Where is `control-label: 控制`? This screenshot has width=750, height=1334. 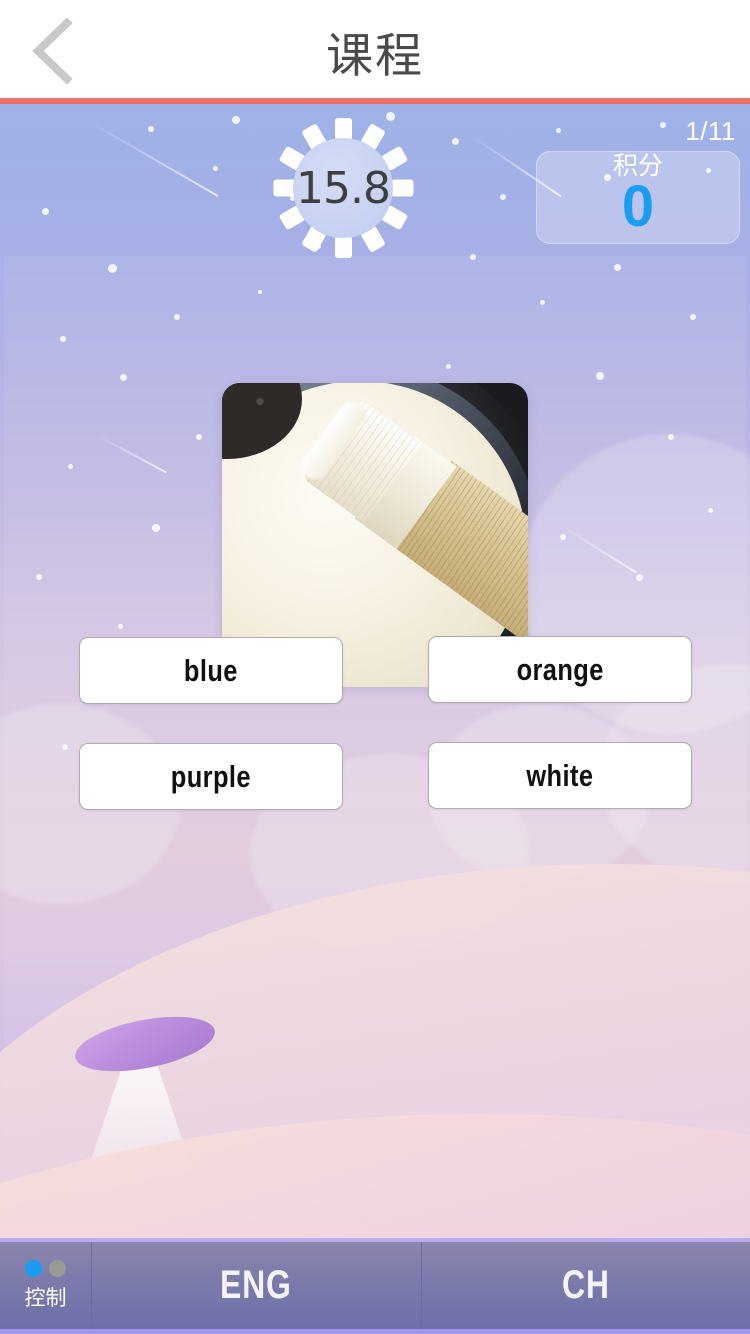
control-label: 控制 is located at coordinates (45, 1297).